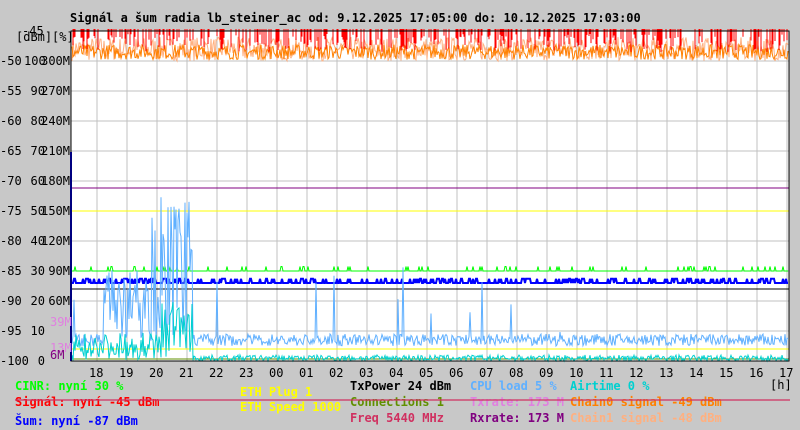 Image resolution: width=800 pixels, height=430 pixels. I want to click on x-tick: 09, so click(546, 373).